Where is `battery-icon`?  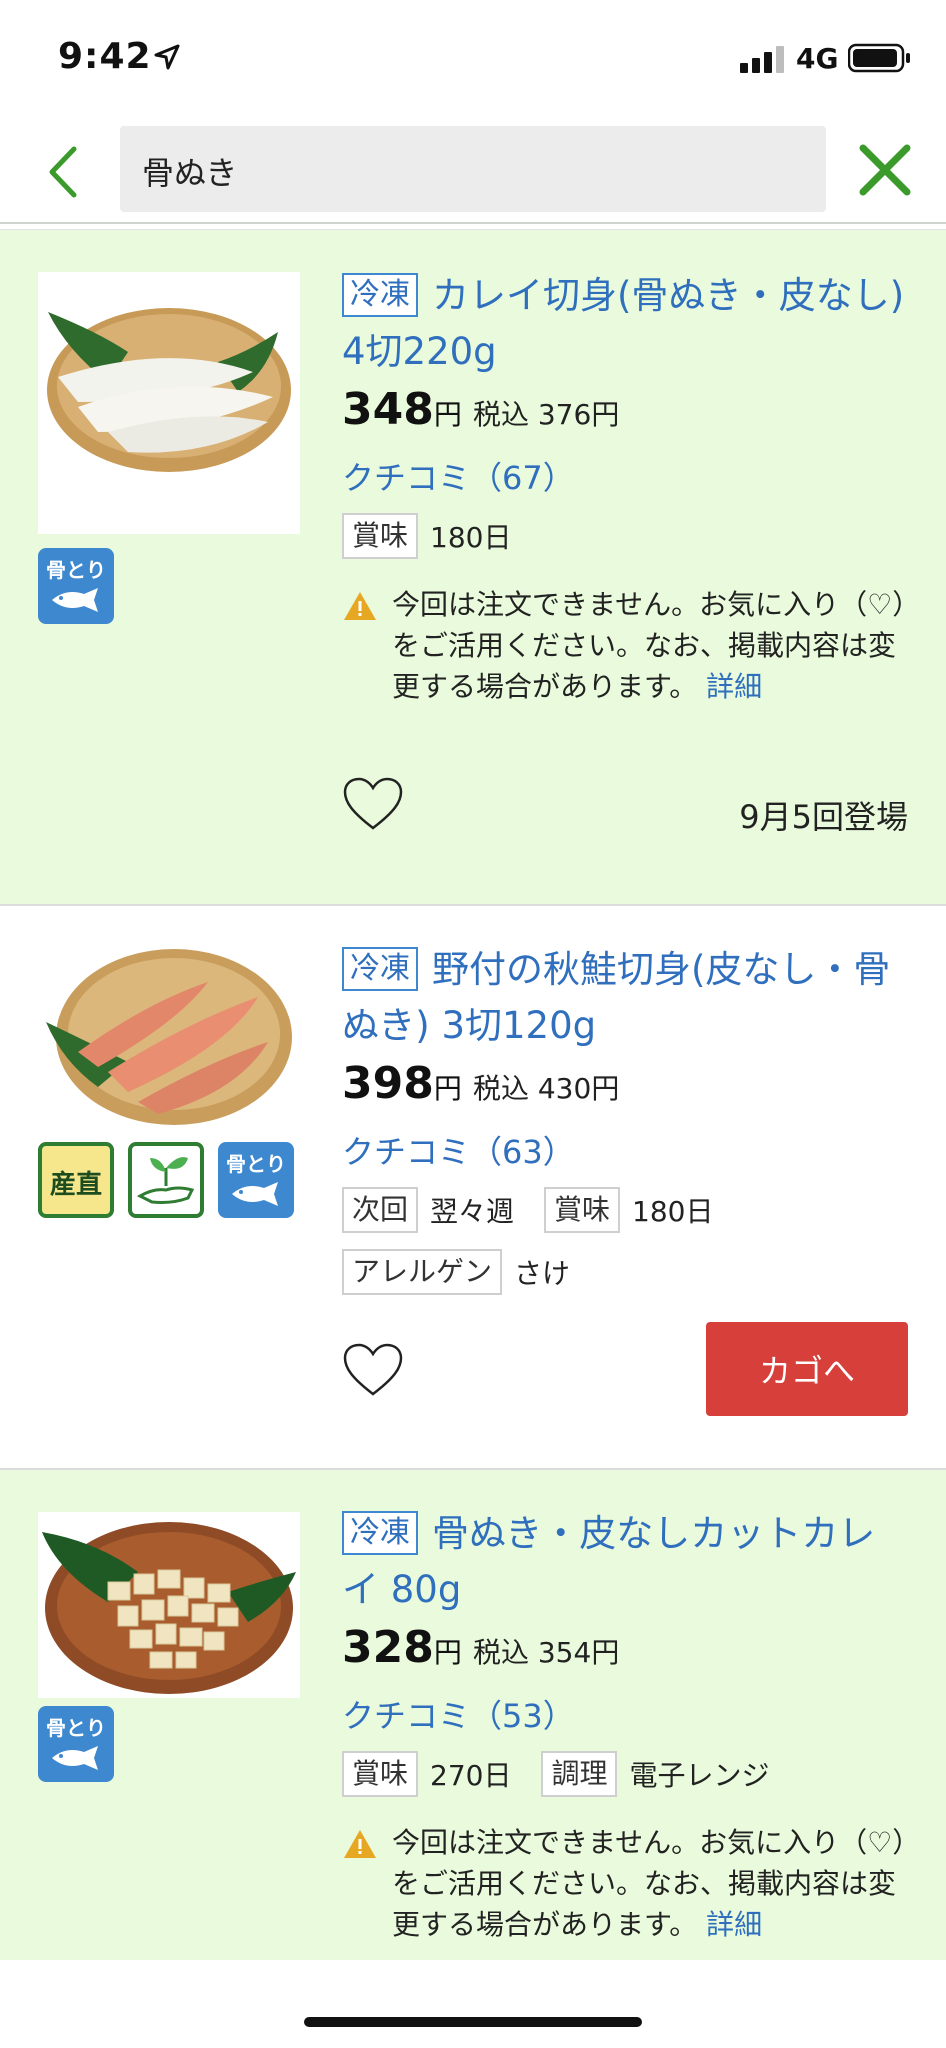
battery-icon is located at coordinates (879, 58).